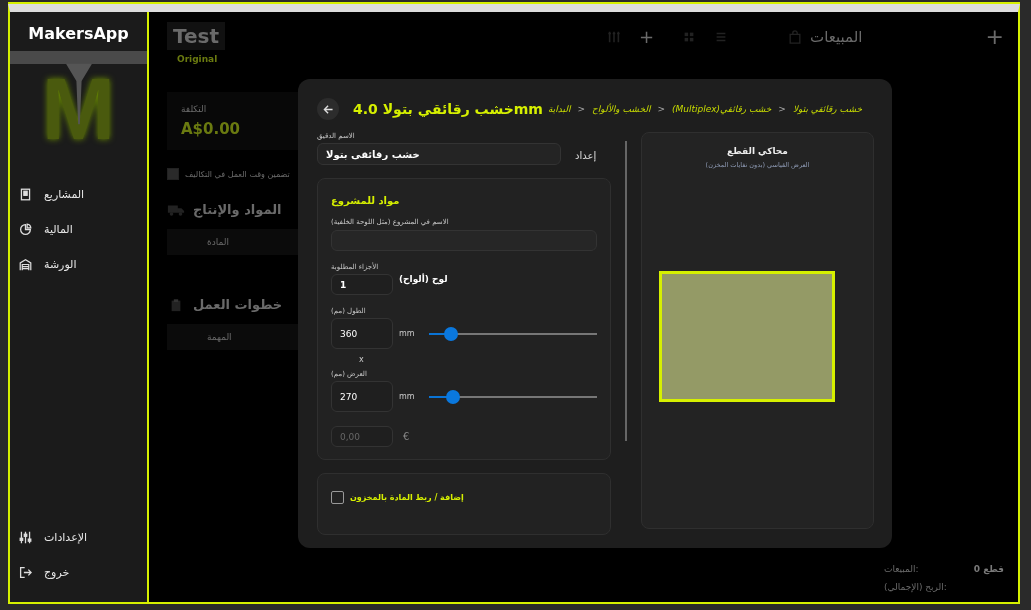 The image size is (1031, 610). Describe the element at coordinates (406, 436) in the screenshot. I see `currency-symbol: €` at that location.